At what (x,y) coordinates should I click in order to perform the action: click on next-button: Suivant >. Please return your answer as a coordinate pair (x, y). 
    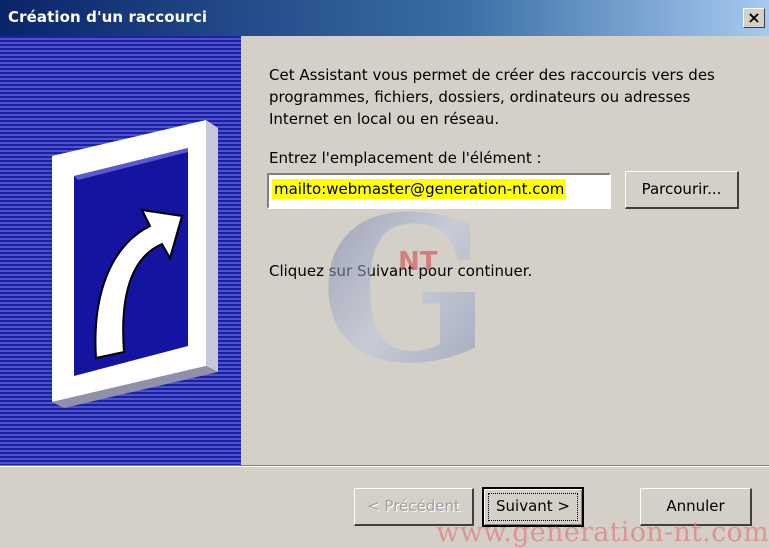
    Looking at the image, I should click on (533, 507).